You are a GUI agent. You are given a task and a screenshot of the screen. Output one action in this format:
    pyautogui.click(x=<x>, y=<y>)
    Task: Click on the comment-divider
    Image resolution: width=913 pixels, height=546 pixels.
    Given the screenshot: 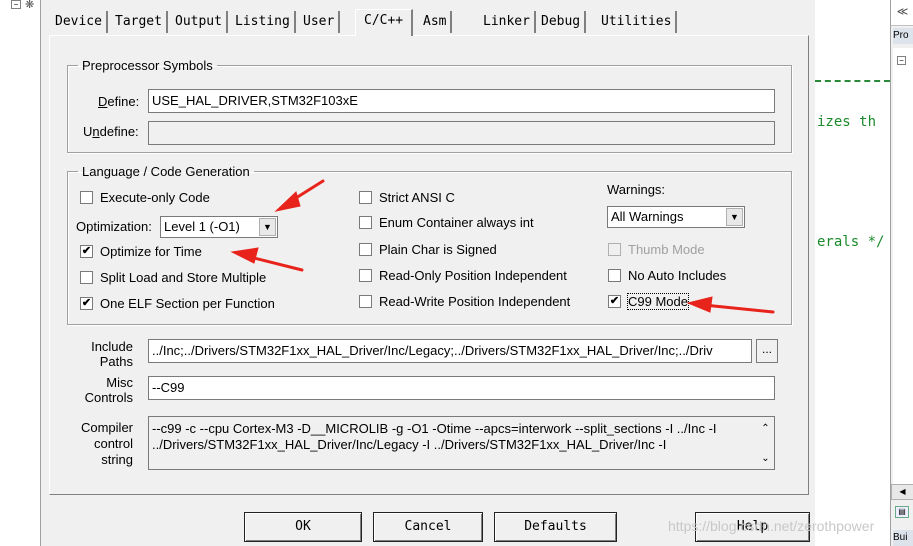 What is the action you would take?
    pyautogui.click(x=852, y=81)
    